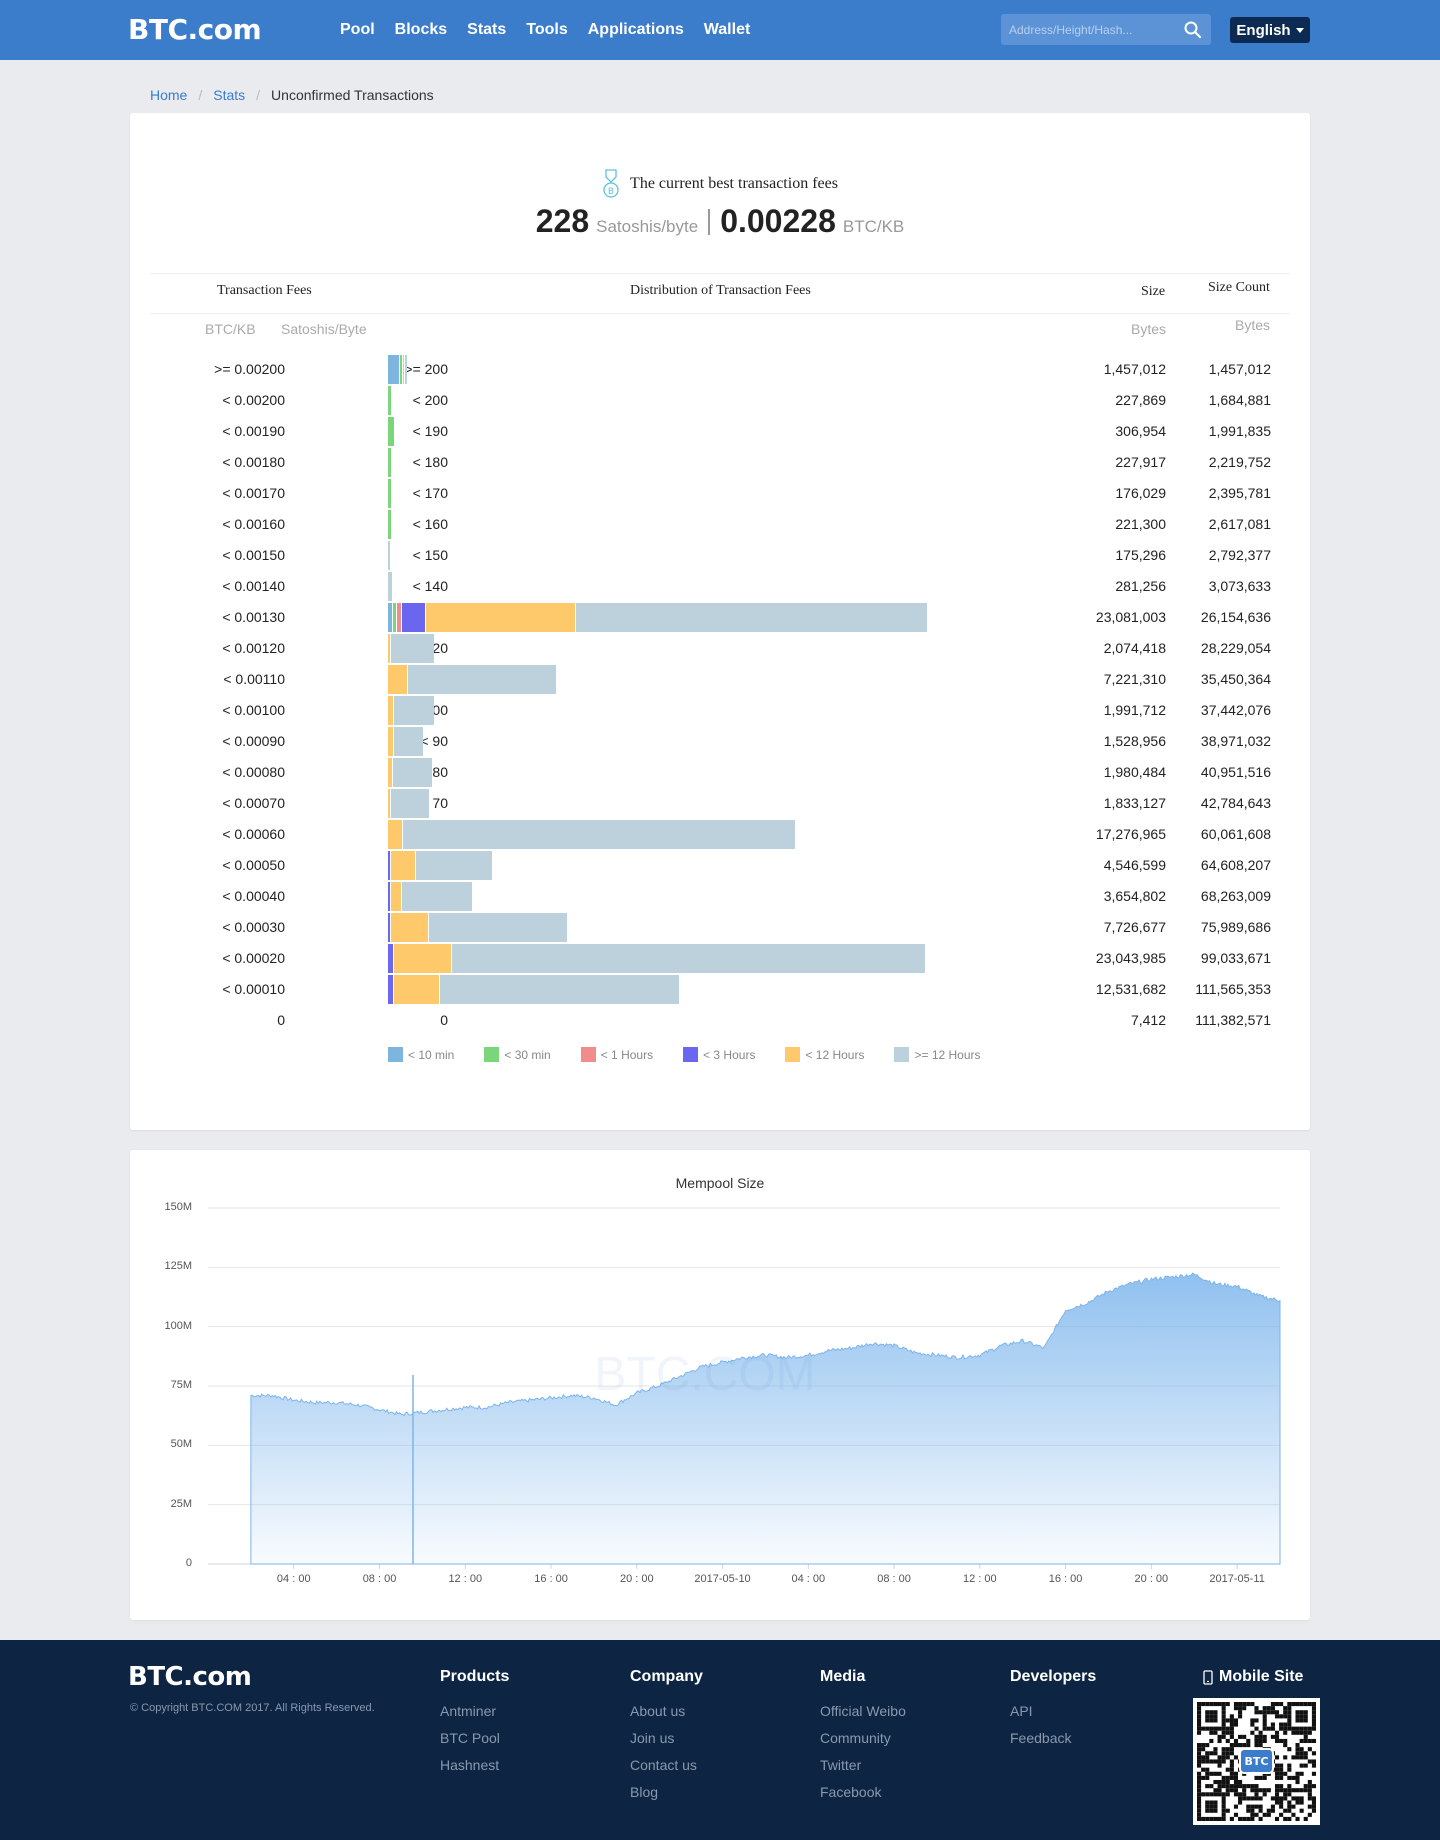 Image resolution: width=1440 pixels, height=1840 pixels. Describe the element at coordinates (863, 1711) in the screenshot. I see `footer-link: Official Weibo` at that location.